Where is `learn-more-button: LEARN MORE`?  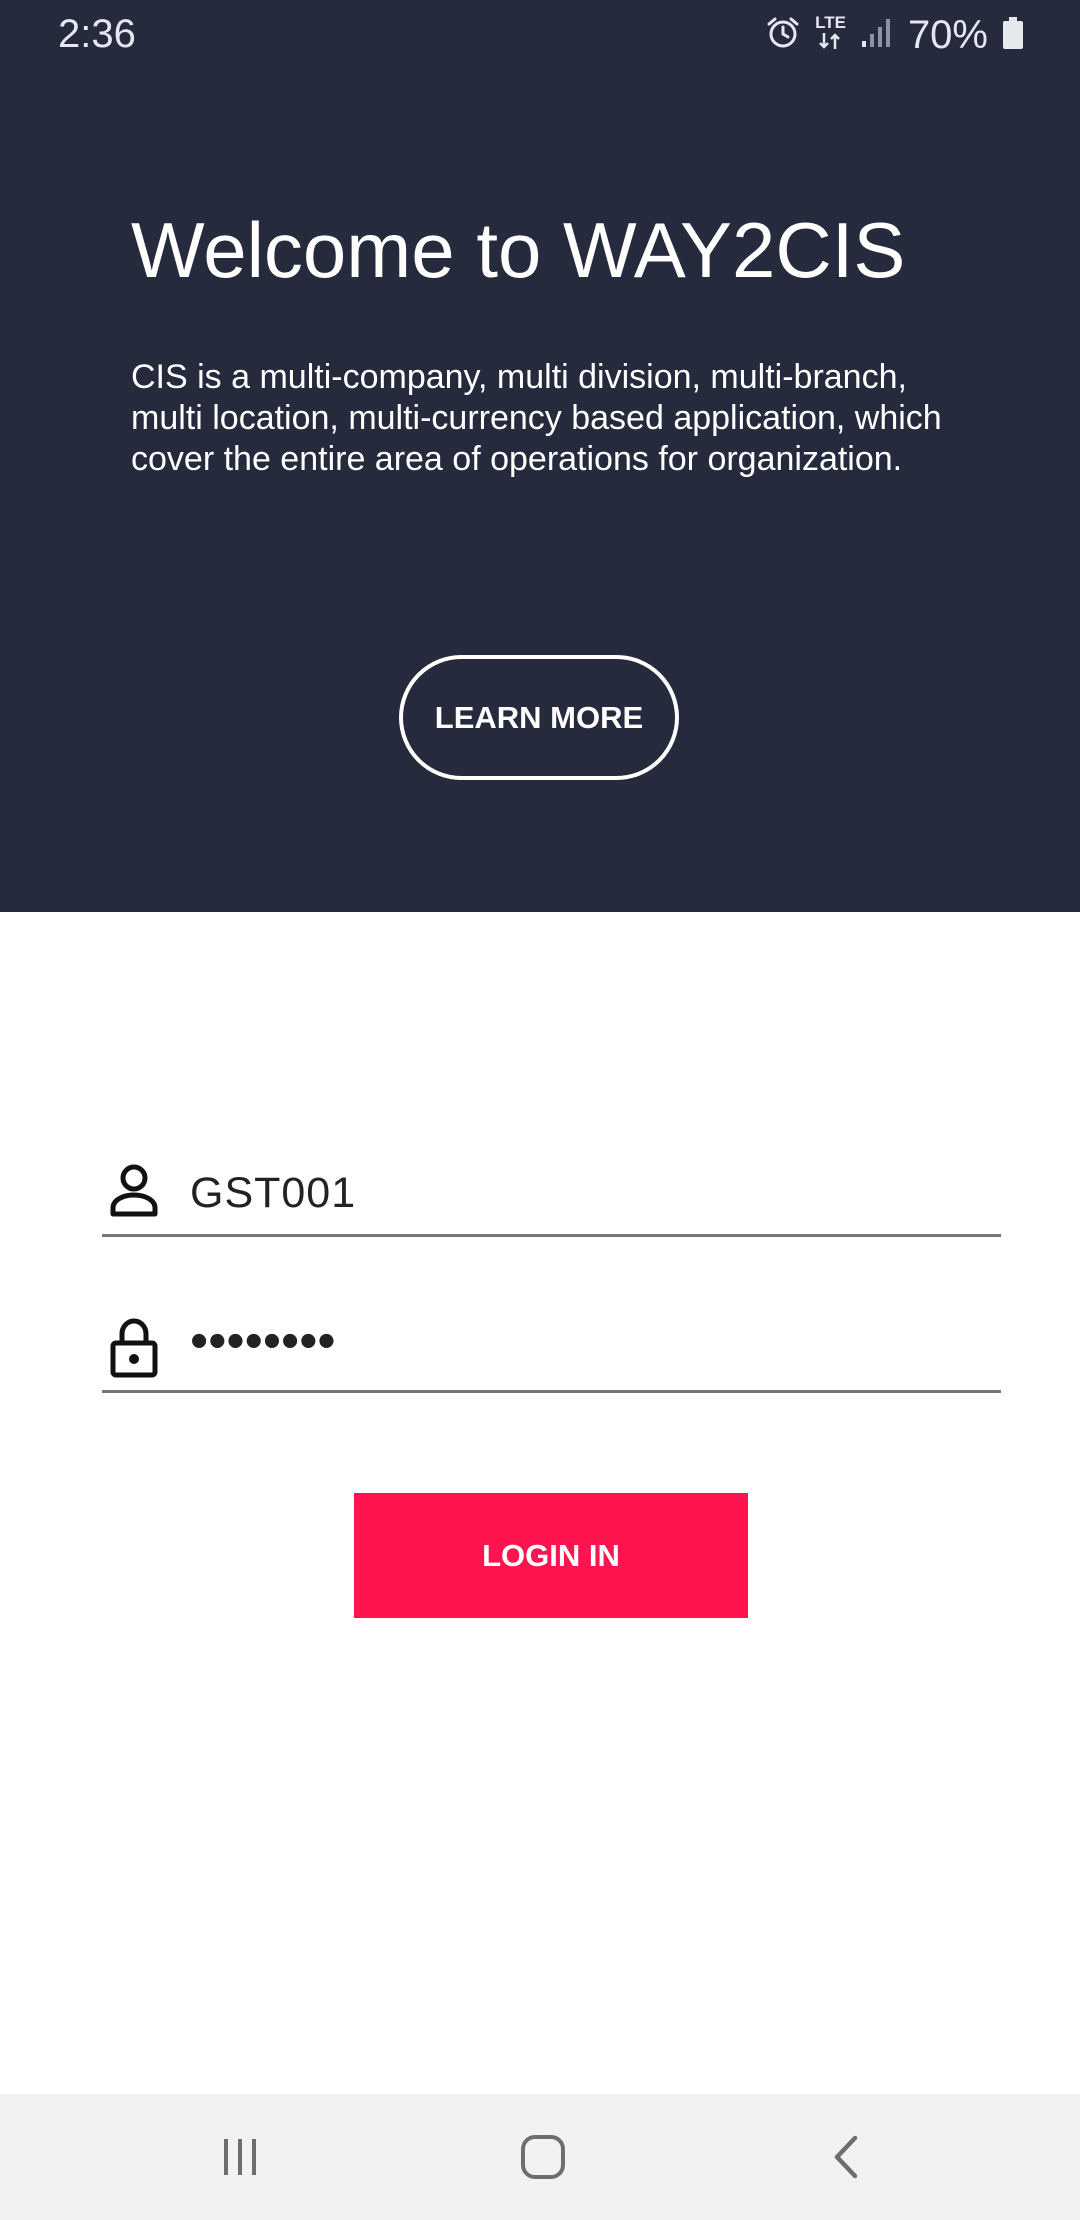 learn-more-button: LEARN MORE is located at coordinates (539, 717).